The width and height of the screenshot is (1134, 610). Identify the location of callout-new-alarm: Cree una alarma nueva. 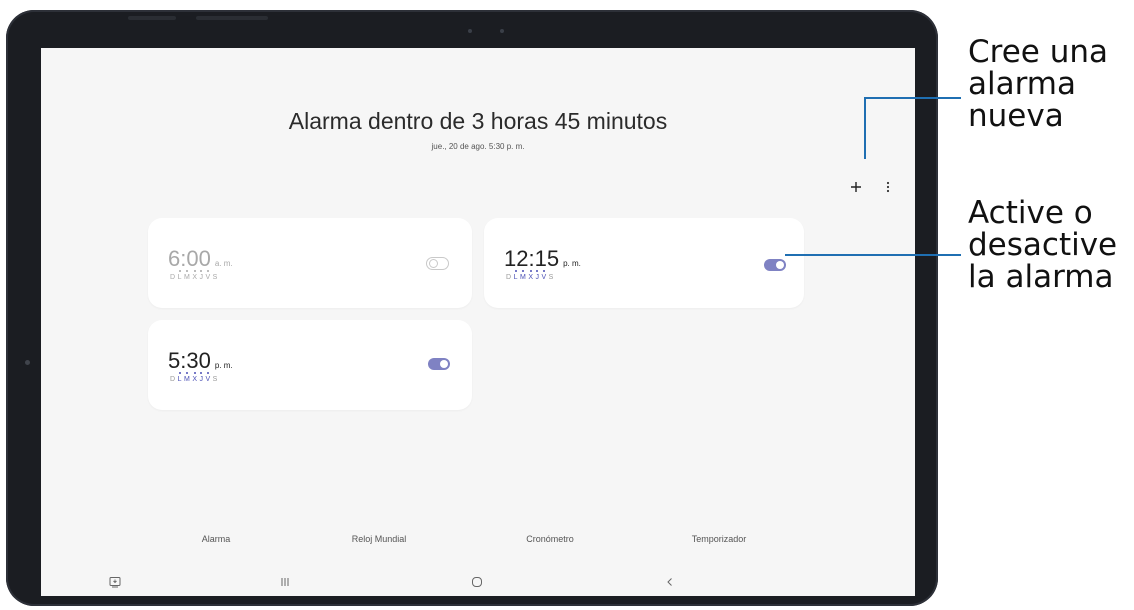
(1038, 84).